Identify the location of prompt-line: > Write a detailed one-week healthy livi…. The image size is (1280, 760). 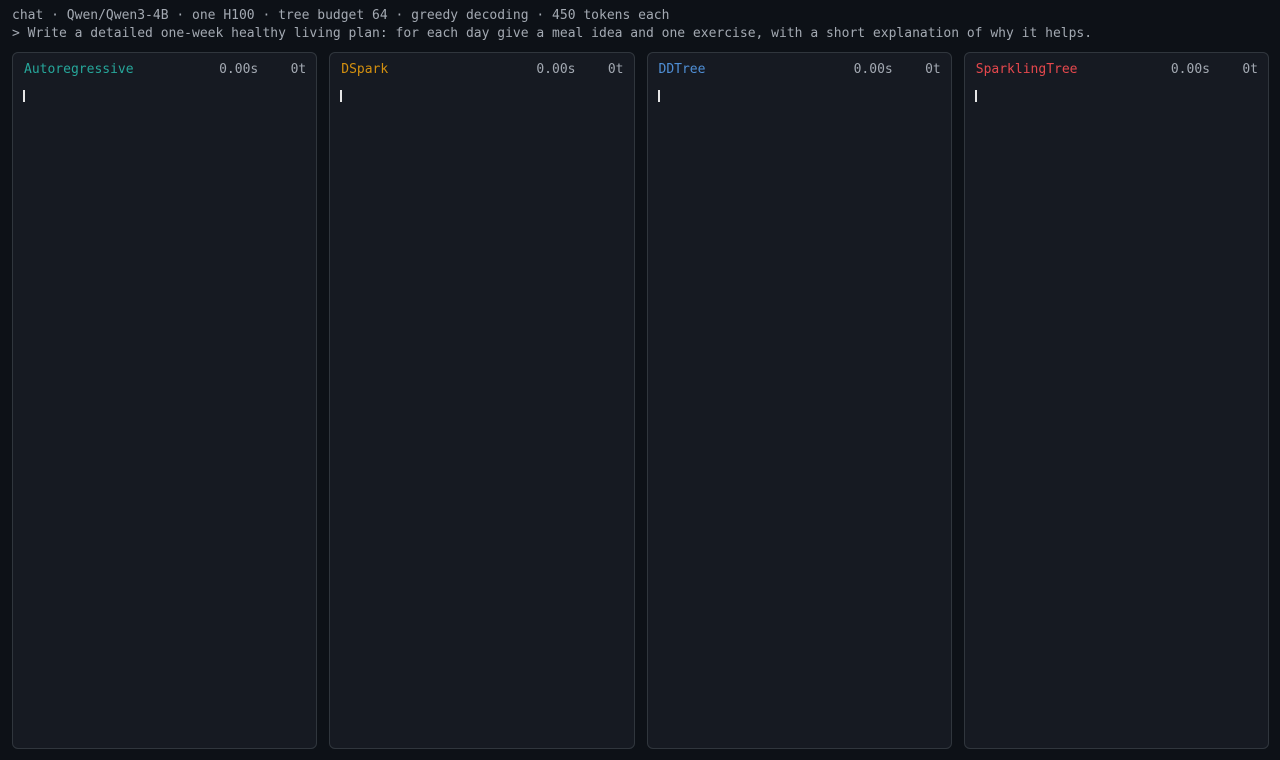
(552, 33).